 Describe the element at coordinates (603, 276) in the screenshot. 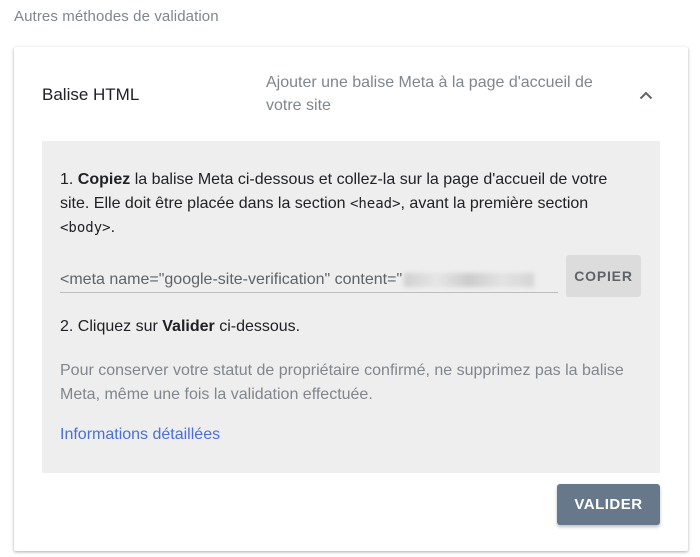

I see `copy-button: COPIER` at that location.